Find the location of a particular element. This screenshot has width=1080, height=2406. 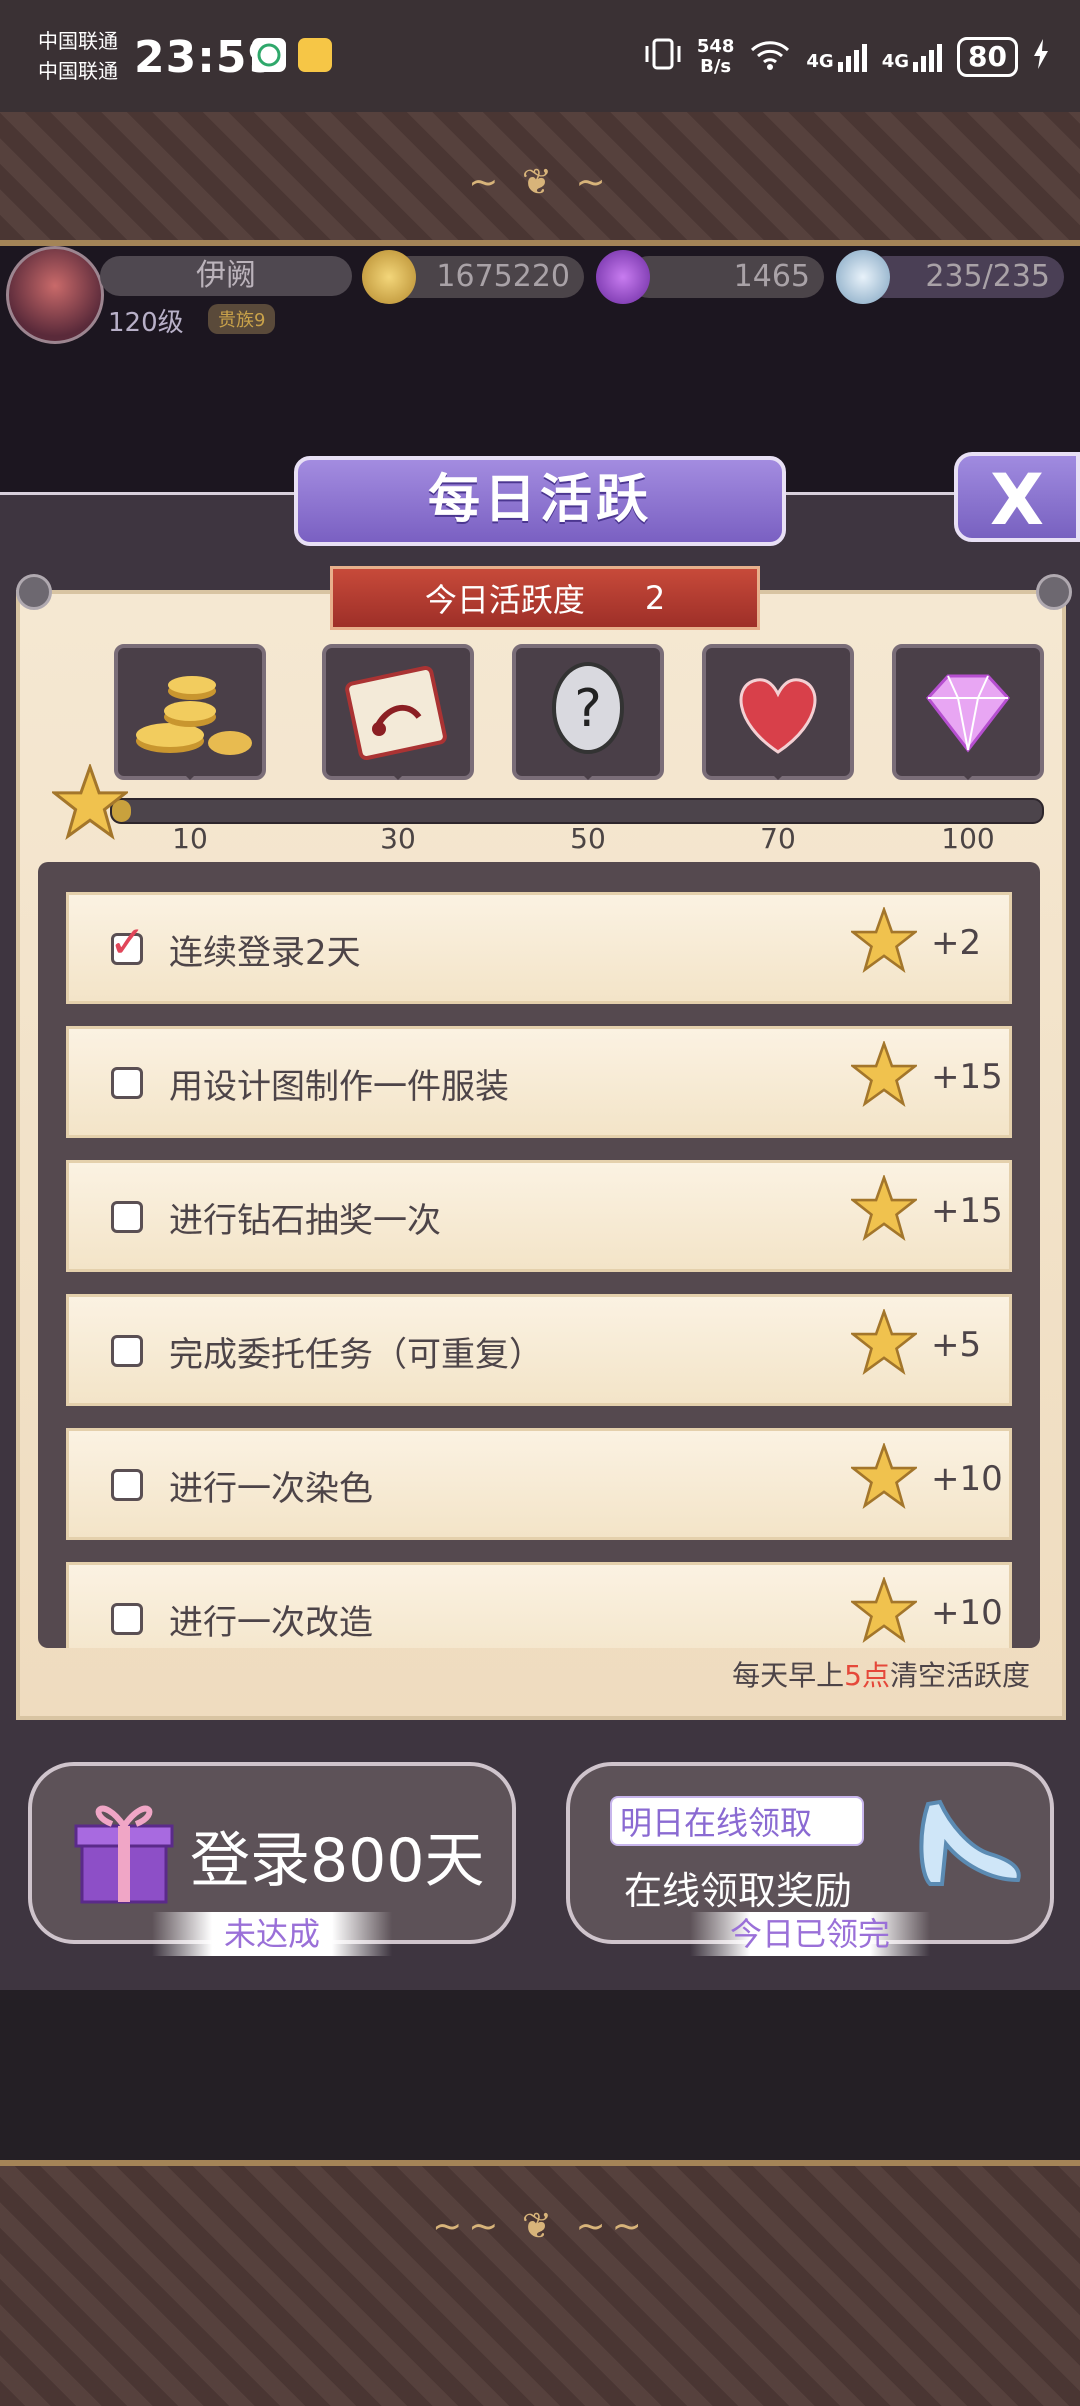

activity-label: 今日活跃度 is located at coordinates (504, 600).